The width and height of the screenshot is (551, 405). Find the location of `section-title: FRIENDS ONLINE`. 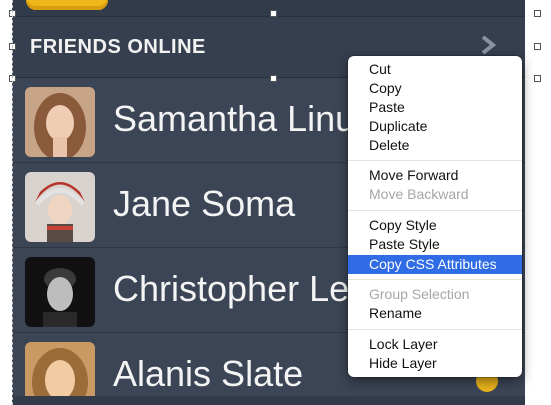

section-title: FRIENDS ONLINE is located at coordinates (118, 47).